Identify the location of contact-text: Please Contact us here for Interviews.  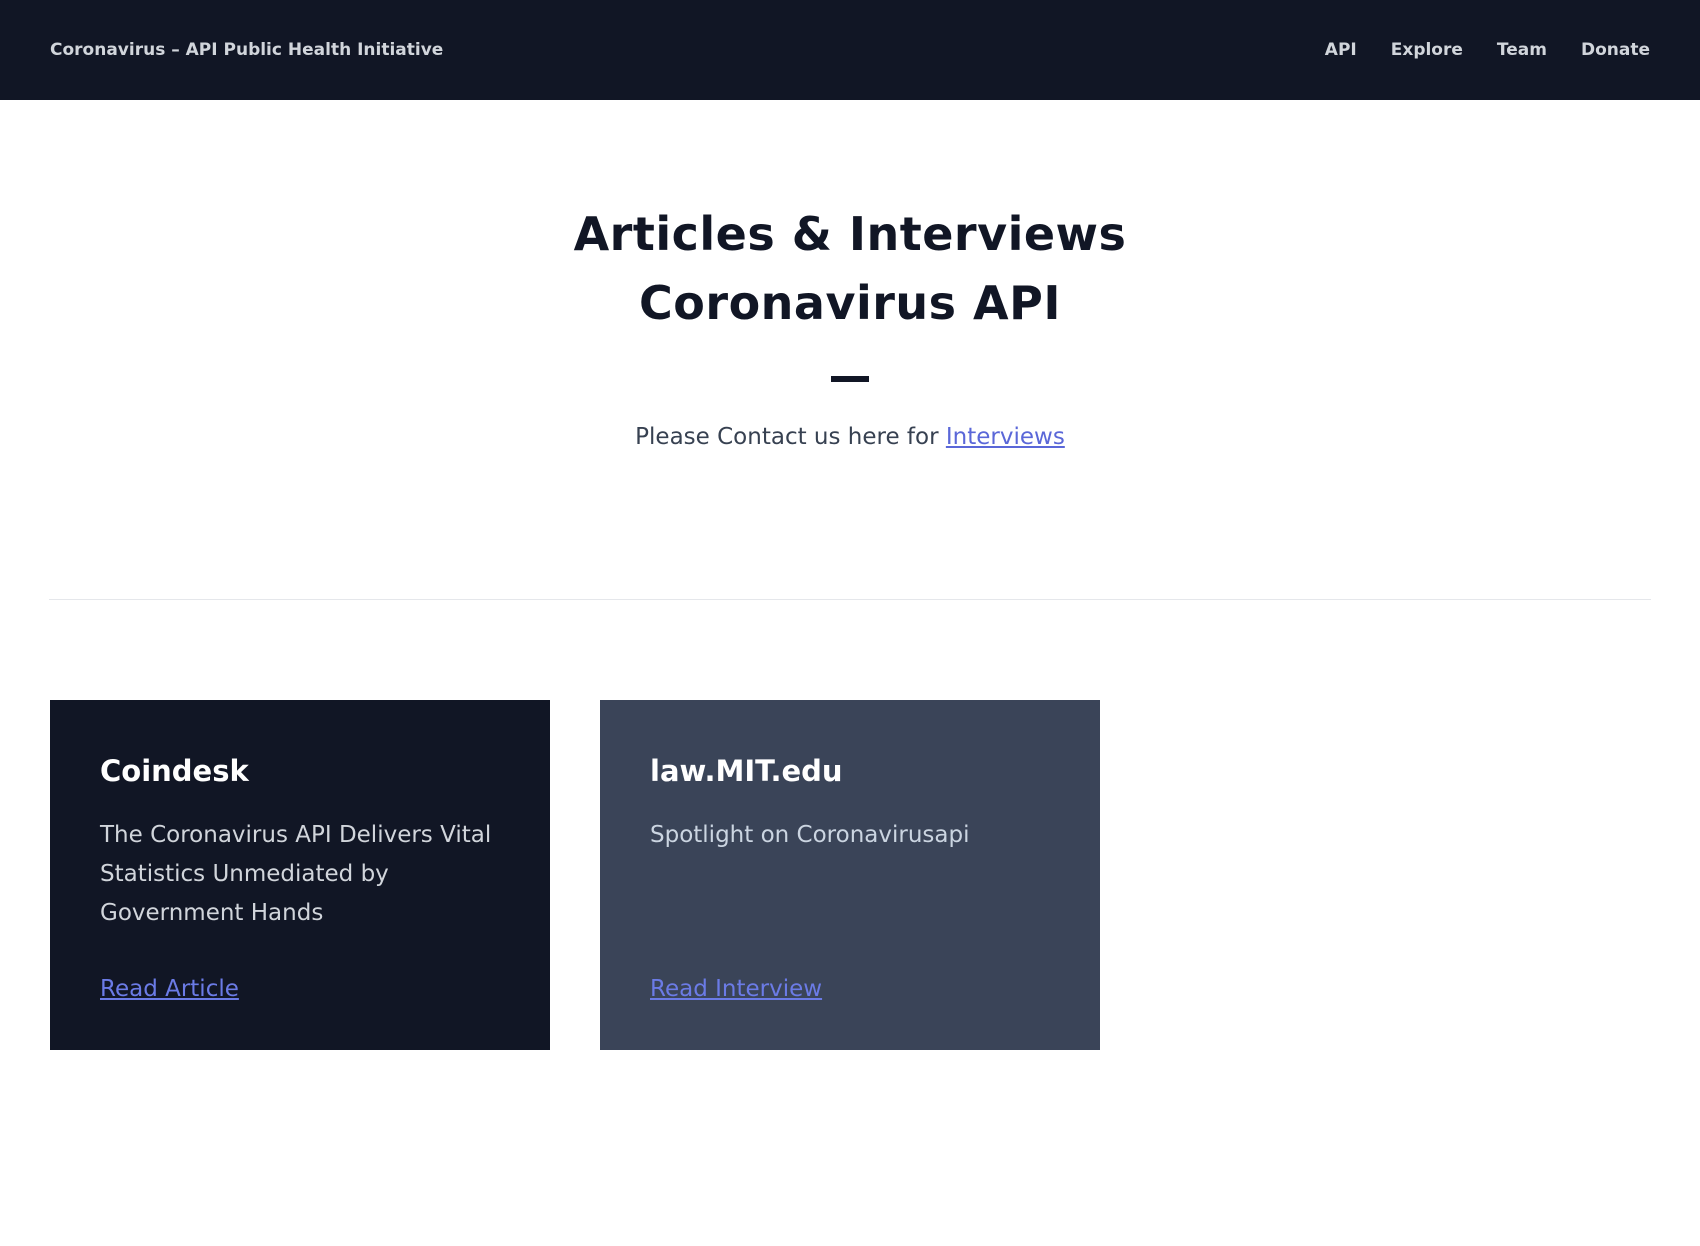
(850, 437).